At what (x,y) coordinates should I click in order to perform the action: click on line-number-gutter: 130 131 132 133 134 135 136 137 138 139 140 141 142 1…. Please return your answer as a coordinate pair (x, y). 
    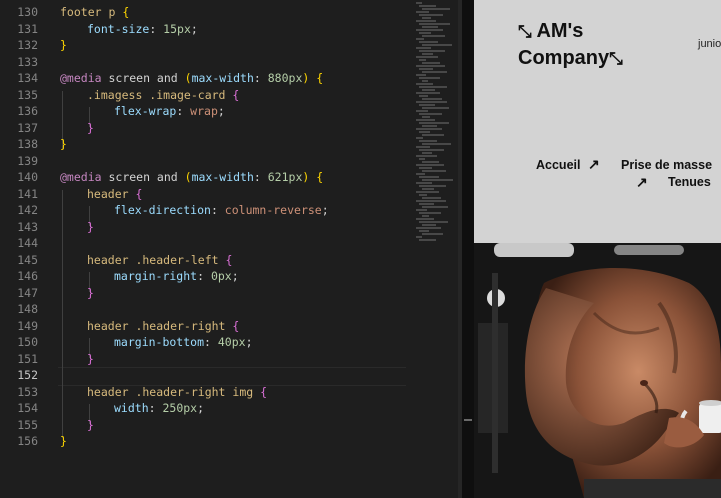
    Looking at the image, I should click on (22, 249).